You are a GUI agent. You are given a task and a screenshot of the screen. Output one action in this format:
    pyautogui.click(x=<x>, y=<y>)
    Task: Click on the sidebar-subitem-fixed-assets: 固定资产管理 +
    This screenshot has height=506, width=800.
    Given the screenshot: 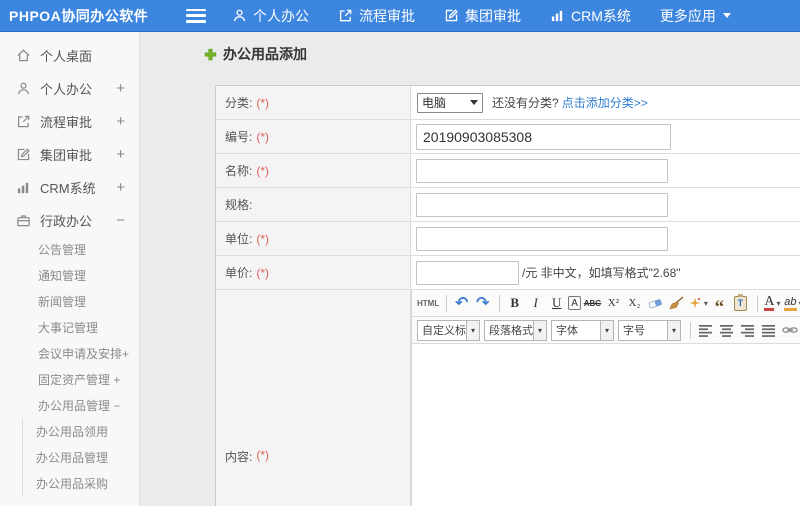 What is the action you would take?
    pyautogui.click(x=69, y=380)
    